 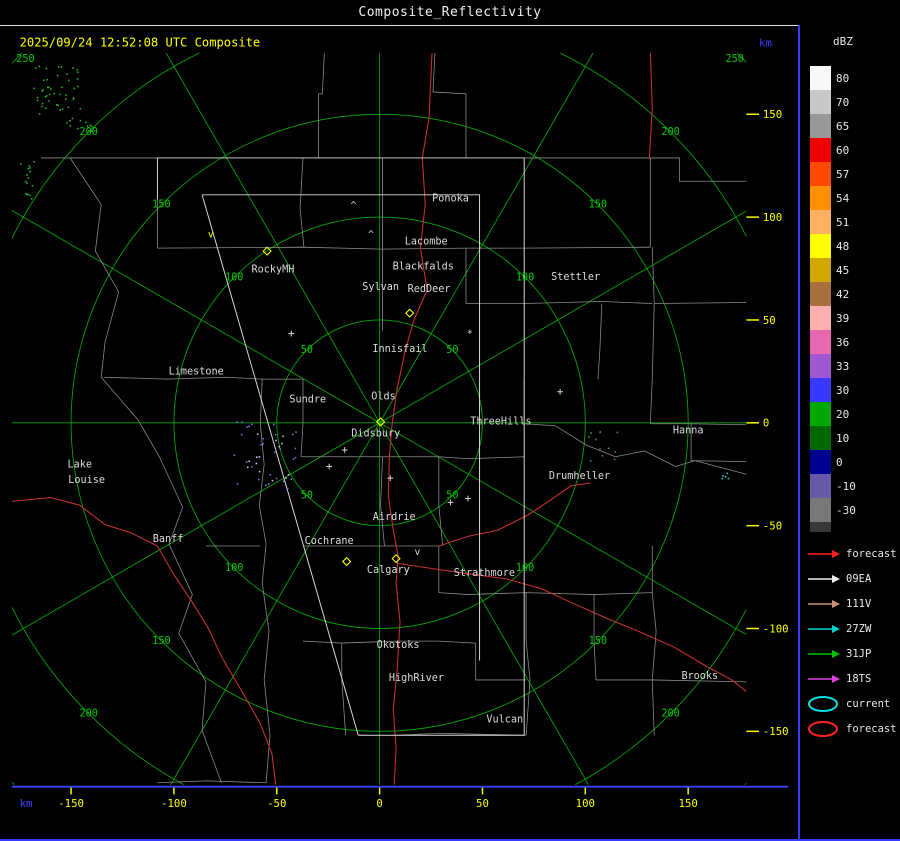 I want to click on city-label: Drumheller, so click(x=579, y=476).